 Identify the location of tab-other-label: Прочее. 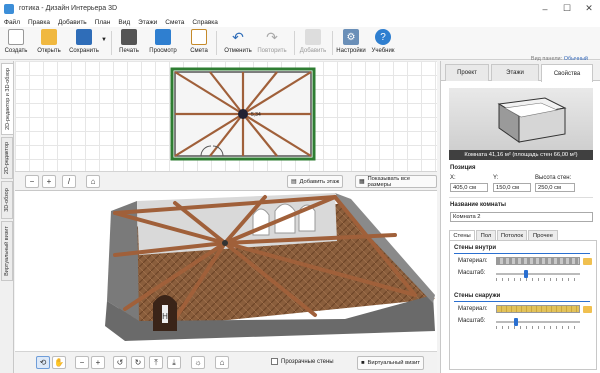
(543, 235).